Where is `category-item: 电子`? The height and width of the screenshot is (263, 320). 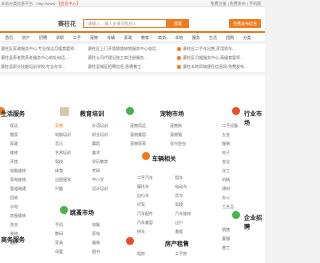
category-item: 电子 is located at coordinates (226, 153).